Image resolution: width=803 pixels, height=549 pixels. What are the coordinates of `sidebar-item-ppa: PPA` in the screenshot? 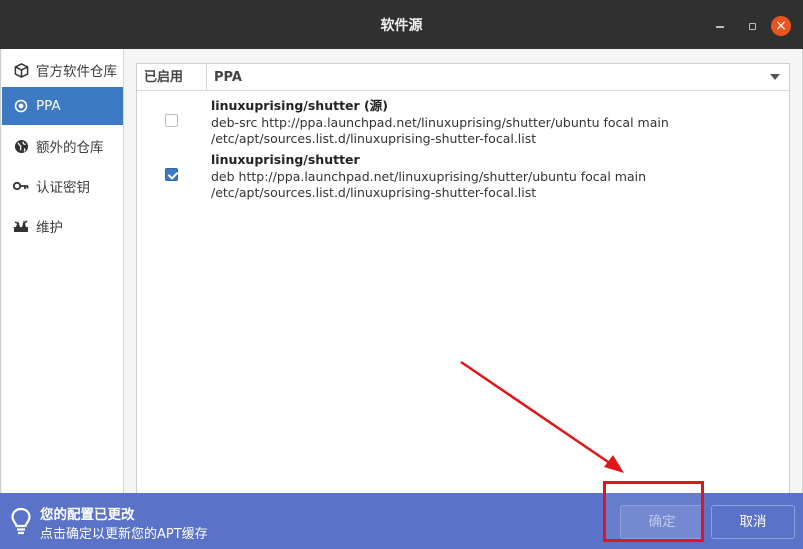 It's located at (62, 106).